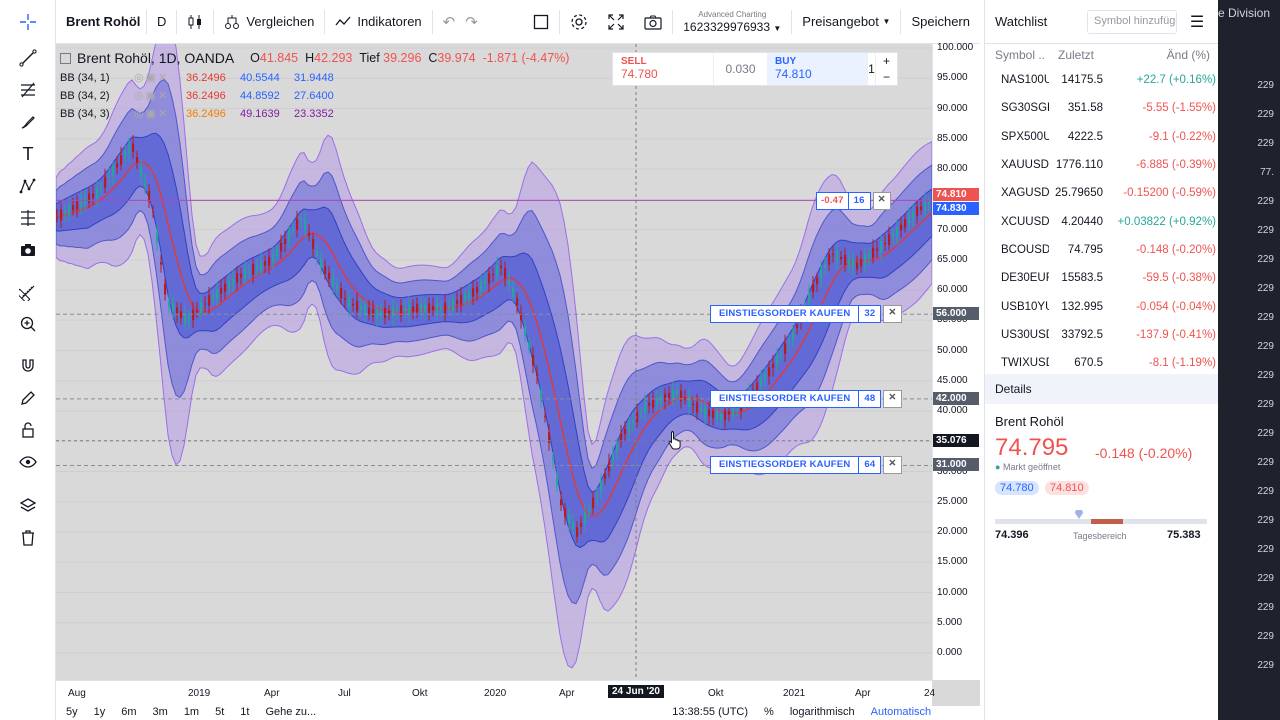 Image resolution: width=1280 pixels, height=720 pixels. Describe the element at coordinates (476, 22) in the screenshot. I see `redo-button: ↷` at that location.